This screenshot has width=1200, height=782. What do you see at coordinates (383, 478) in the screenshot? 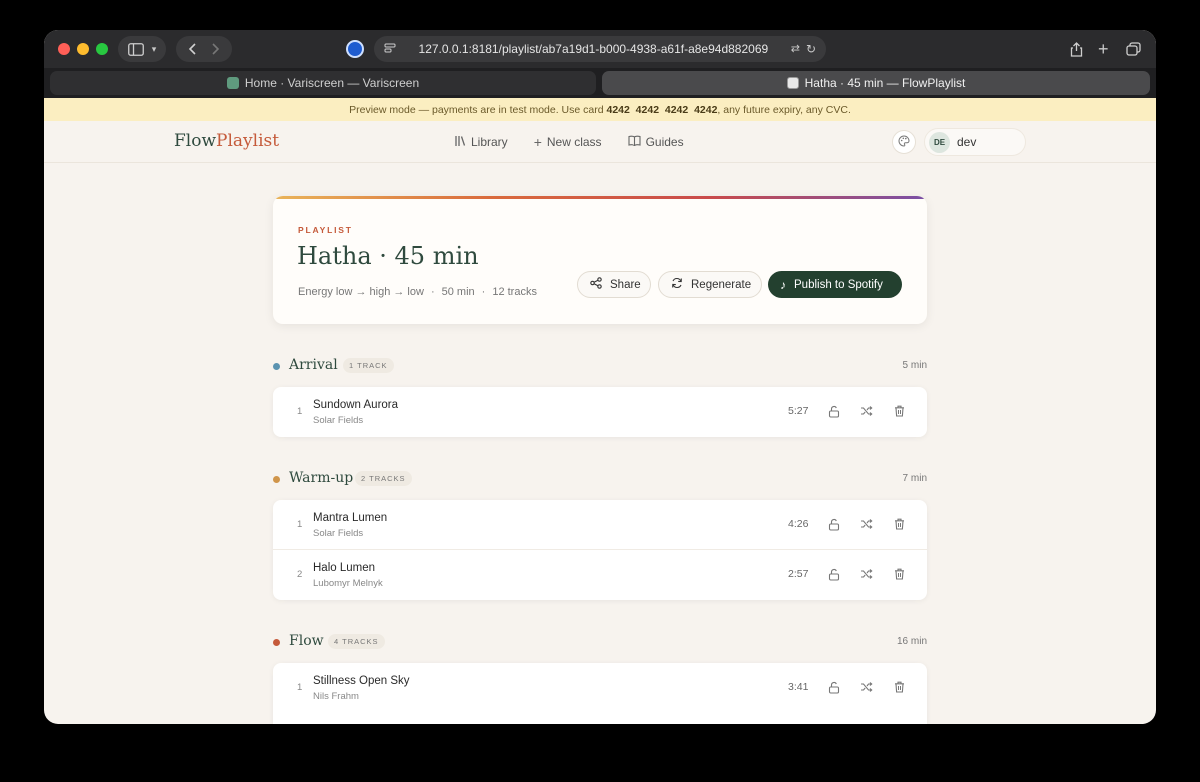
I see `section-track-count-badge: 2 TRACKS` at bounding box center [383, 478].